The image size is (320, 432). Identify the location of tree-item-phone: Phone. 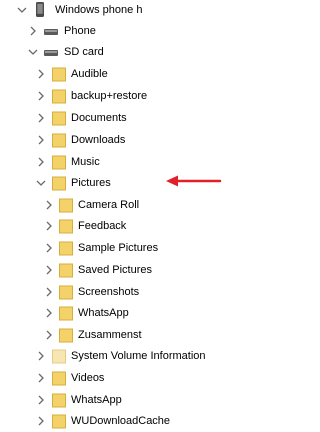
(121, 31).